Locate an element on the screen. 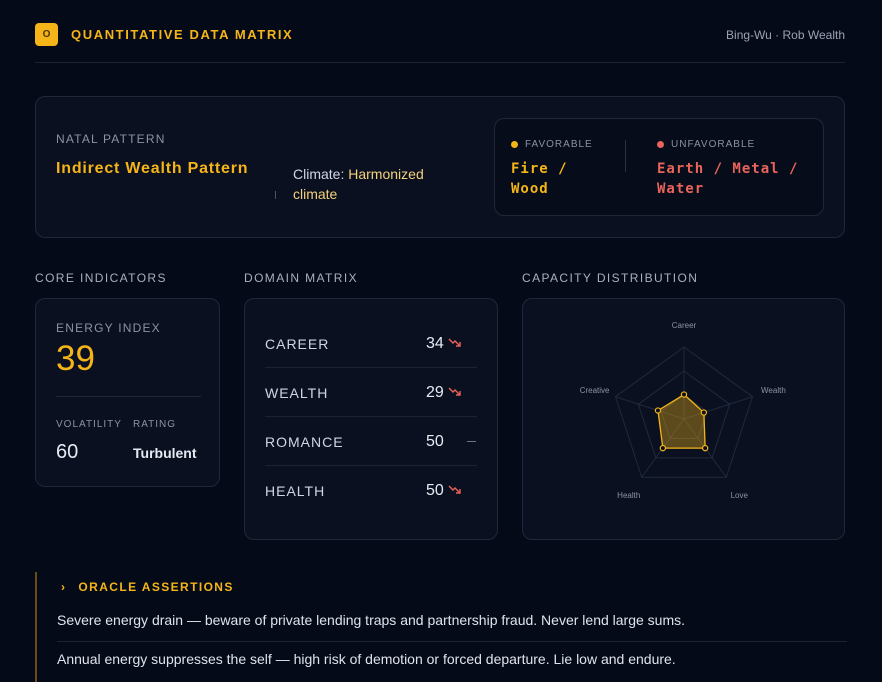 The image size is (882, 682). domain-row-romance: ROMANCE 50 is located at coordinates (371, 441).